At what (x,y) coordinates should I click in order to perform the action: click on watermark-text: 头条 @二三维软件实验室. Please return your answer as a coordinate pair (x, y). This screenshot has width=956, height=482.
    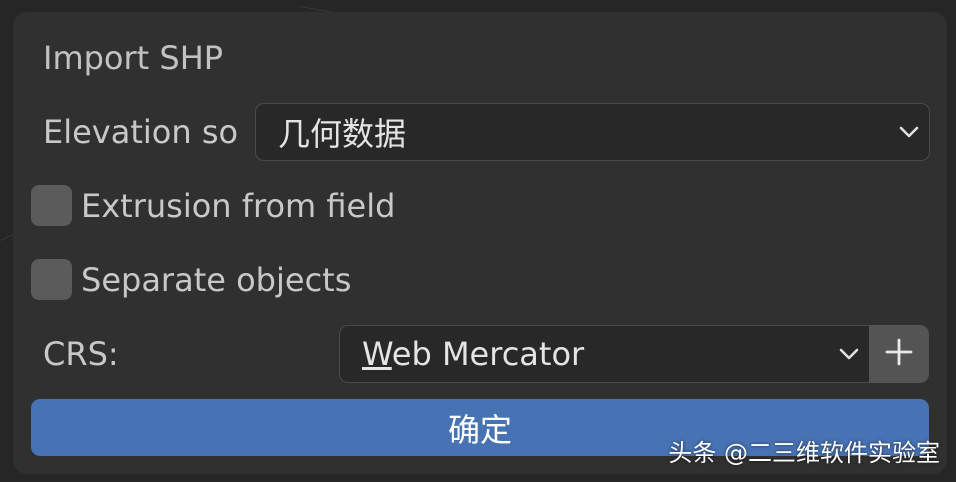
    Looking at the image, I should click on (804, 453).